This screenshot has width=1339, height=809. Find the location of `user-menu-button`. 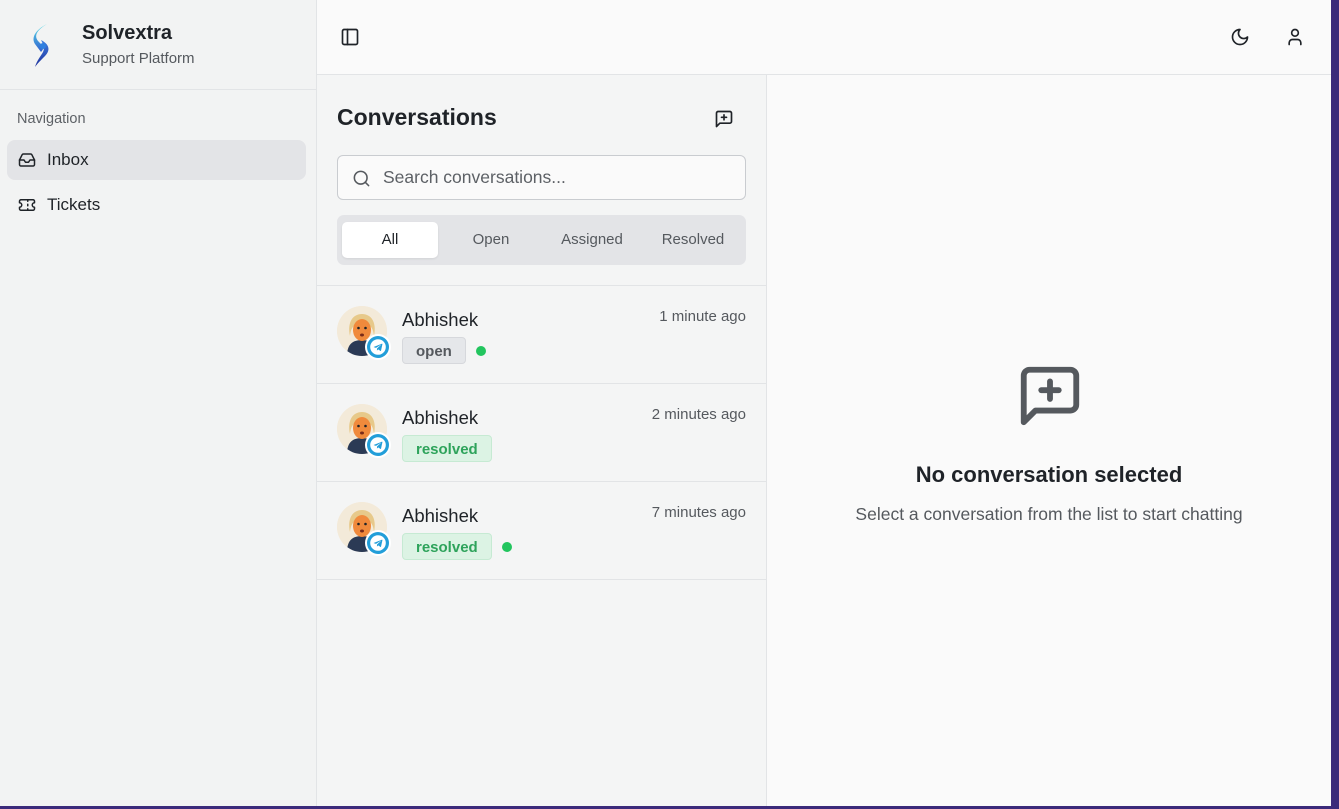

user-menu-button is located at coordinates (1295, 37).